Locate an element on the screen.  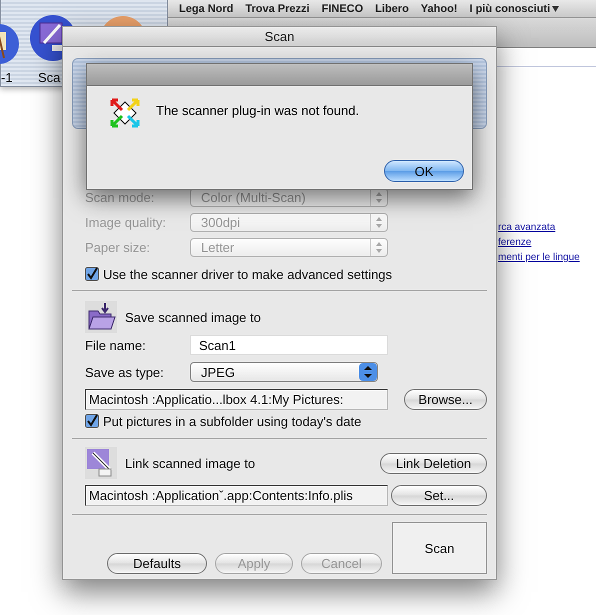
ok-button: OK is located at coordinates (424, 171).